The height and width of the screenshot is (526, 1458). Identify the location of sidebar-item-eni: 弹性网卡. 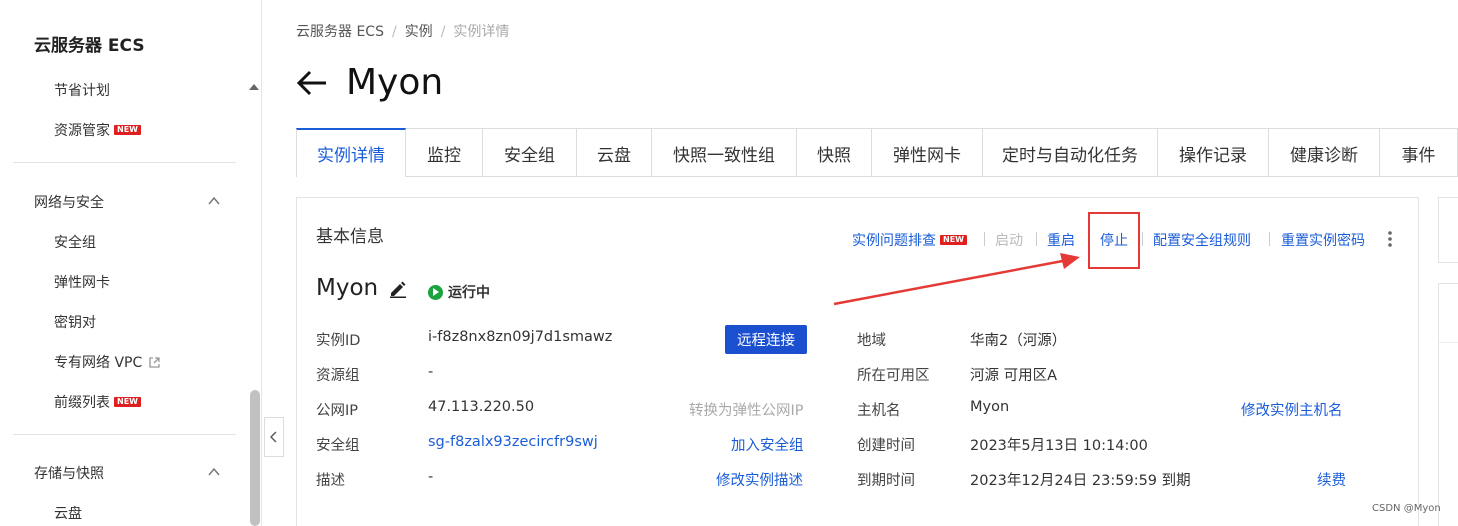
(82, 282).